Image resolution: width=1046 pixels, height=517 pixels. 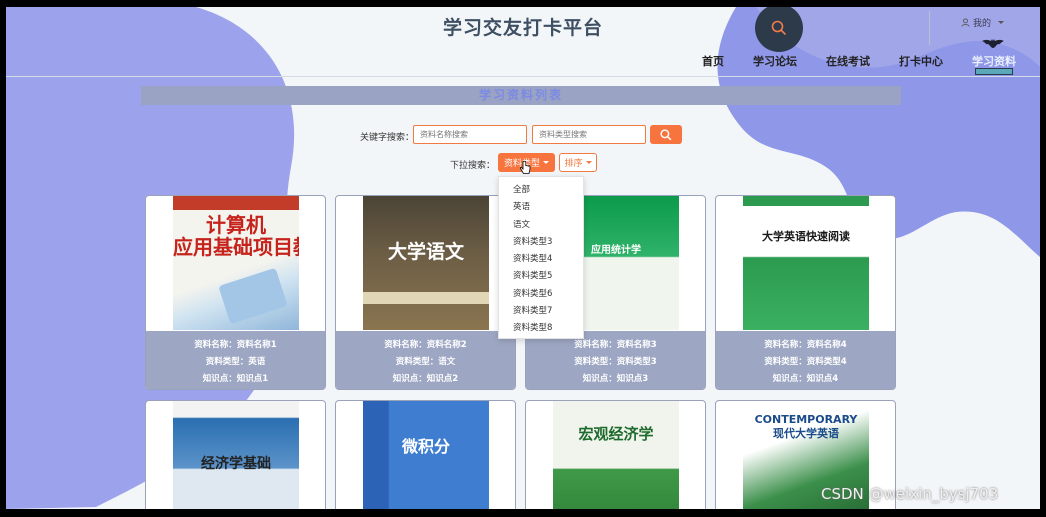 I want to click on knowledge-point: 知识点：知识点4, so click(x=805, y=379).